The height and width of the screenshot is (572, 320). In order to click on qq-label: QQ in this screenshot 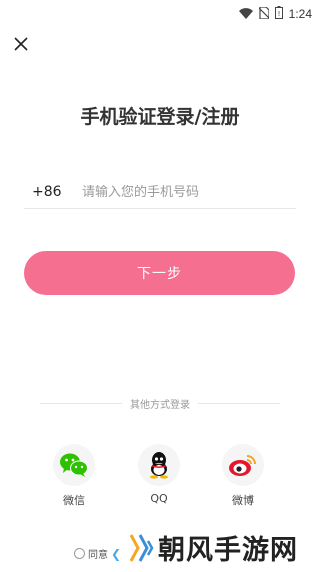, I will do `click(159, 498)`.